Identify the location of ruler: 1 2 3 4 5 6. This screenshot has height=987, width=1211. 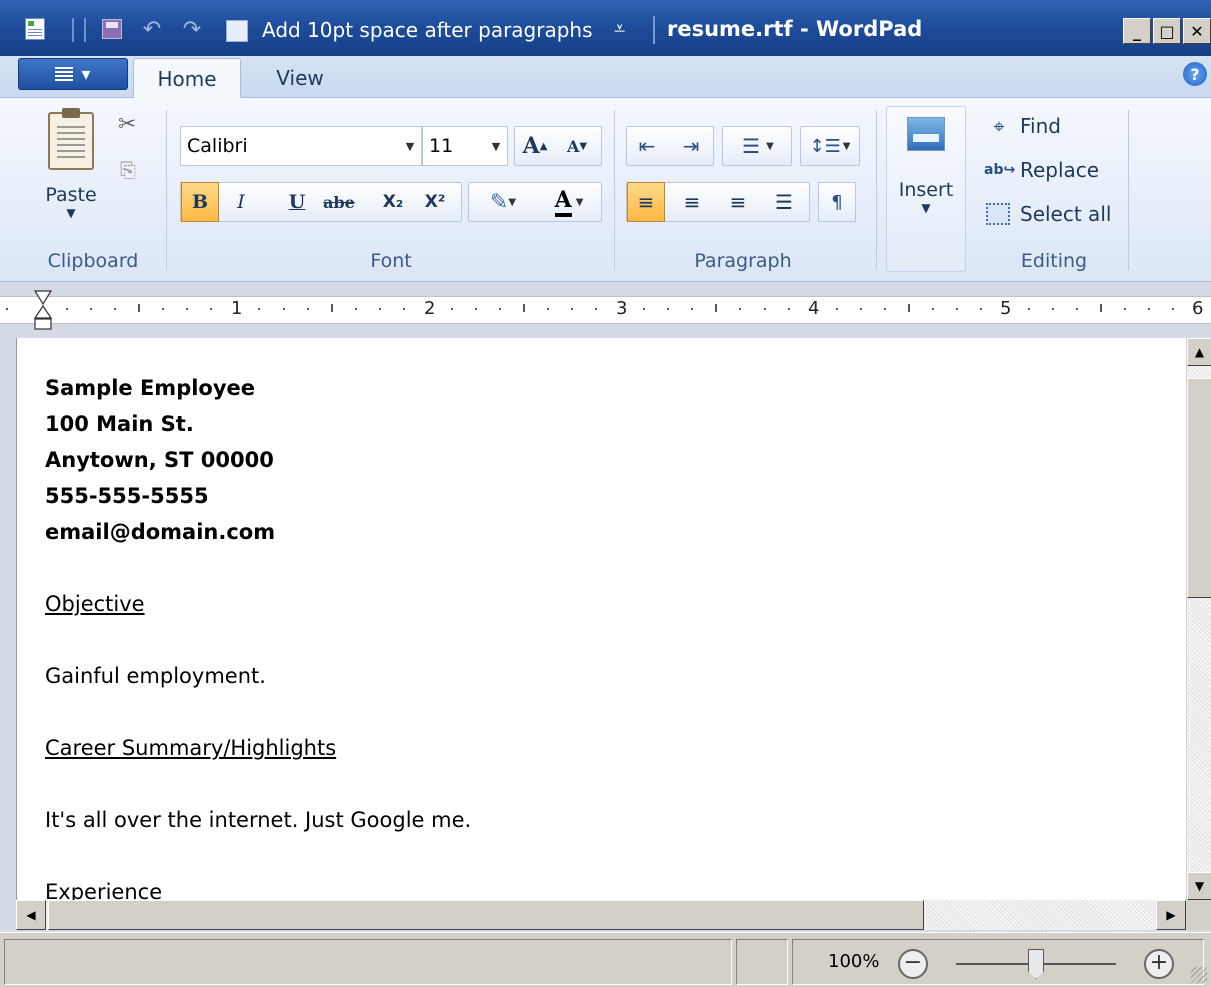
(605, 310).